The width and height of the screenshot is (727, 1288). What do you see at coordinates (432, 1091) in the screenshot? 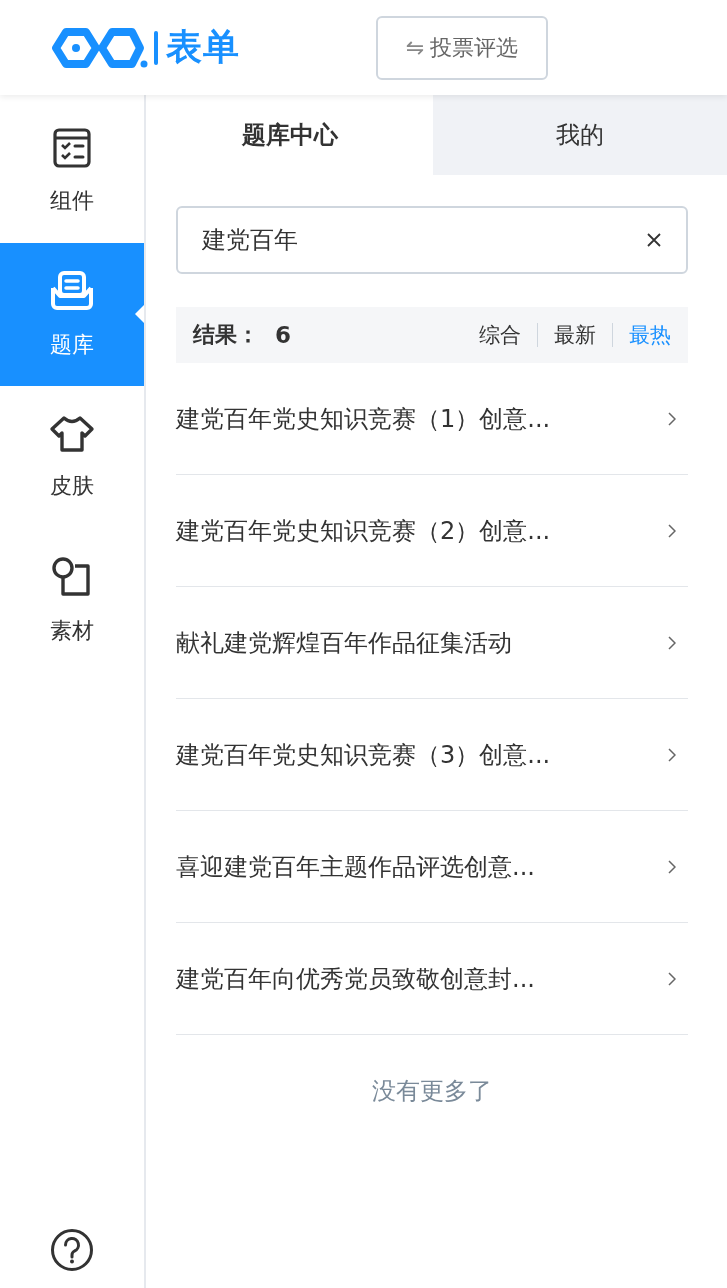
I see `end-of-list-text: 没有更多了` at bounding box center [432, 1091].